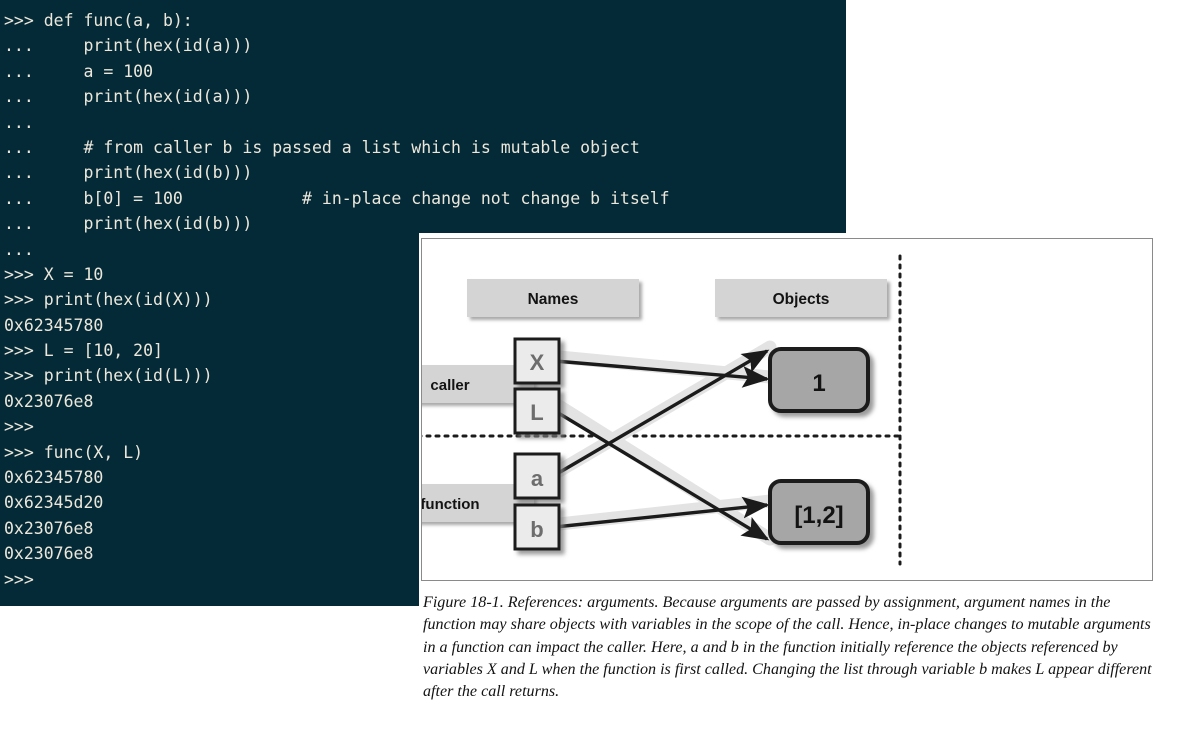 The width and height of the screenshot is (1186, 730). What do you see at coordinates (449, 385) in the screenshot?
I see `scope-caller-label: caller` at bounding box center [449, 385].